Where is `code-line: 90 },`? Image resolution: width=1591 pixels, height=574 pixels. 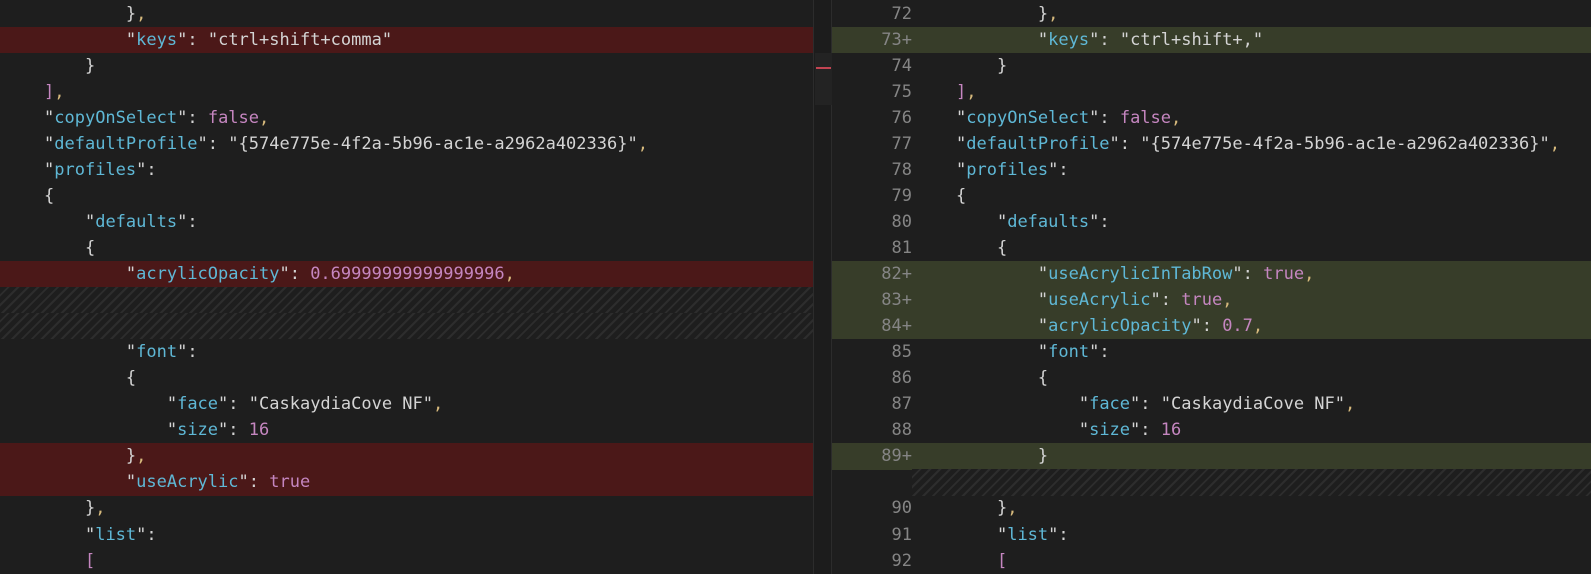 code-line: 90 }, is located at coordinates (1211, 508).